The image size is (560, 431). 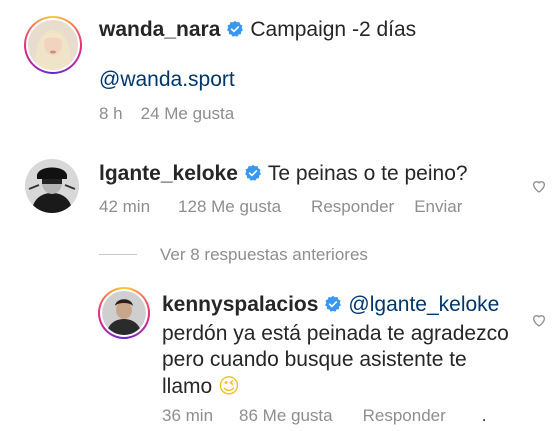 What do you see at coordinates (367, 173) in the screenshot?
I see `comment-text: Te peinas o te peino?` at bounding box center [367, 173].